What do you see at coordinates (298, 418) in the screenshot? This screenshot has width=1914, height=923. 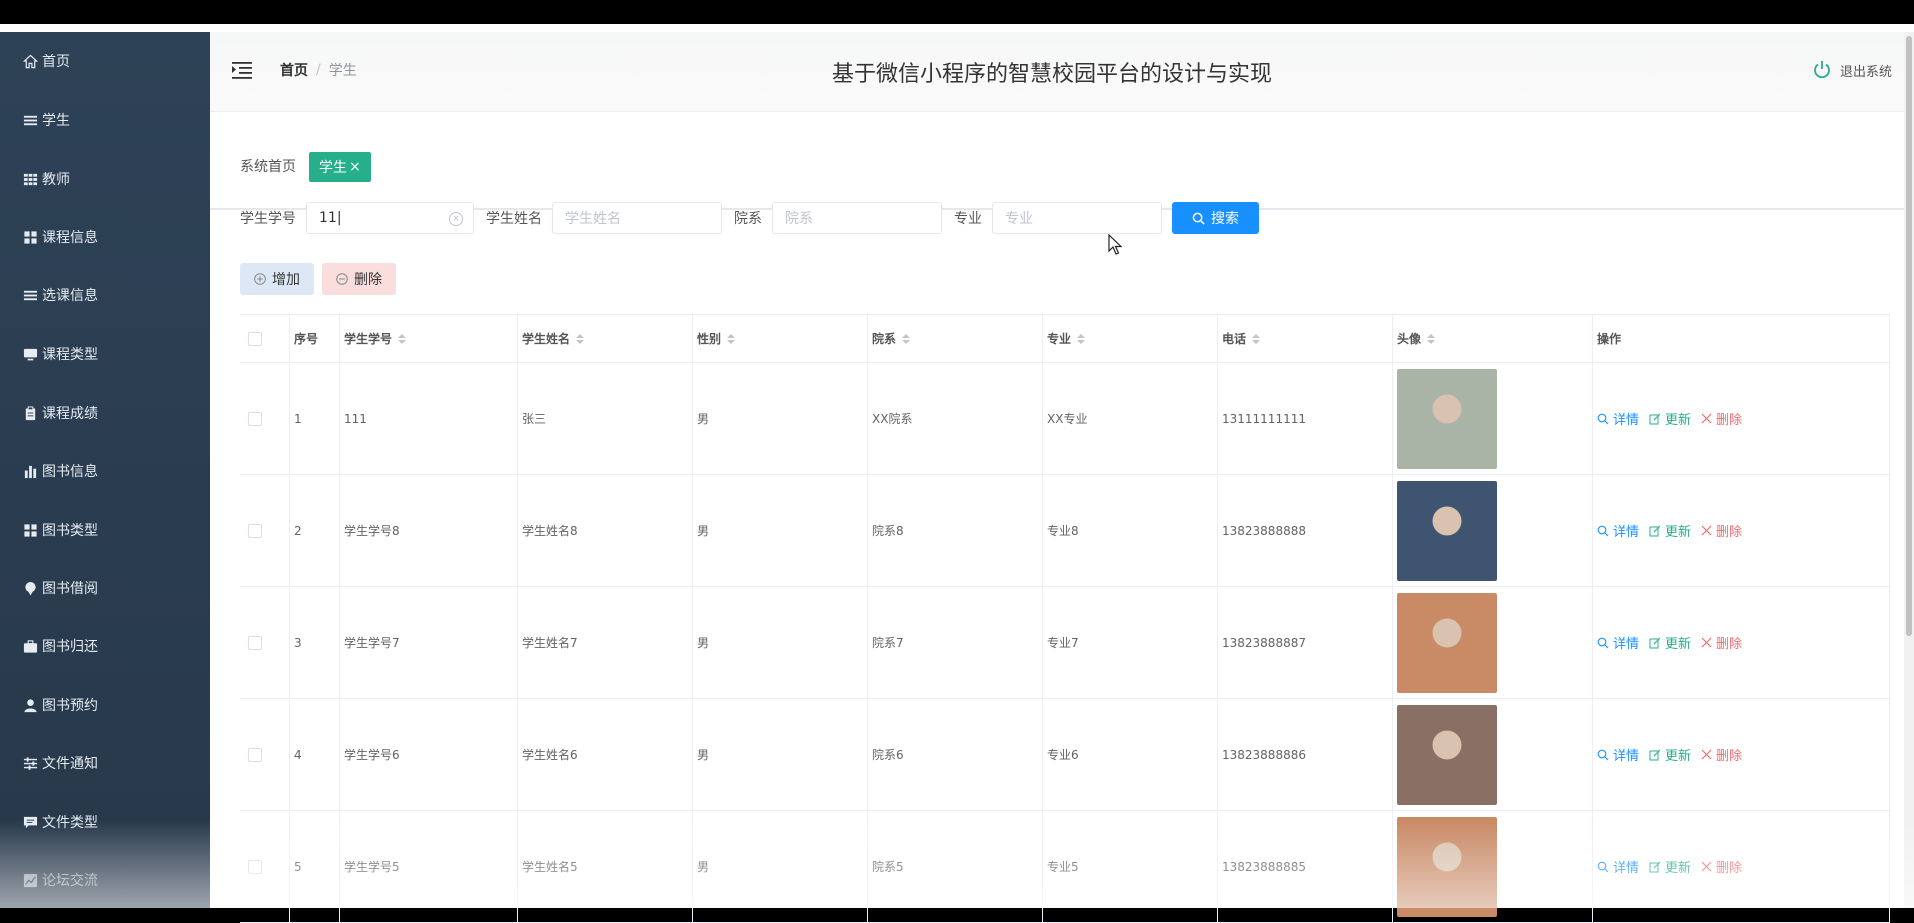 I see `cell-text: 1` at bounding box center [298, 418].